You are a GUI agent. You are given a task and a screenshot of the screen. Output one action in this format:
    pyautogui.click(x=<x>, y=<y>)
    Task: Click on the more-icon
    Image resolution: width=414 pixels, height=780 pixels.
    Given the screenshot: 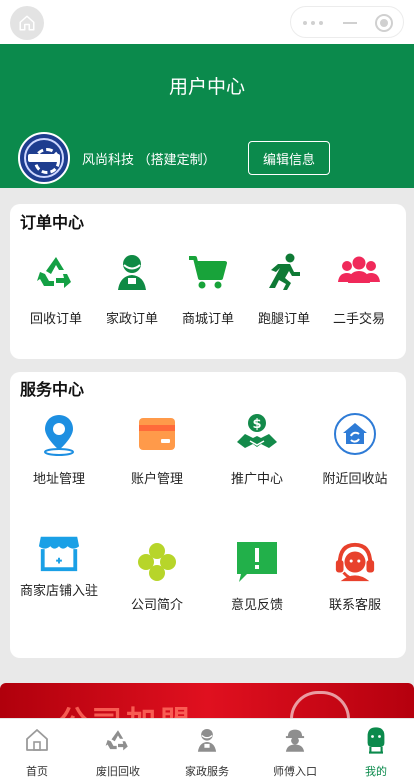 What is the action you would take?
    pyautogui.click(x=314, y=23)
    